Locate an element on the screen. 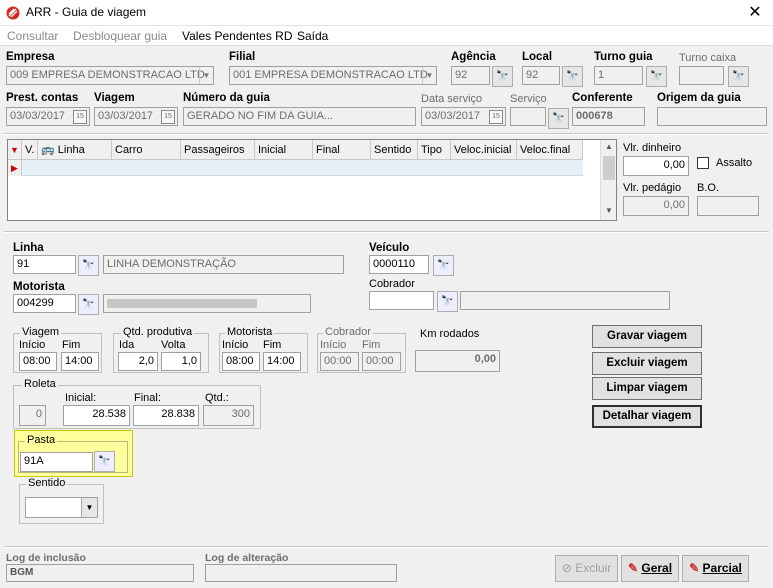 Image resolution: width=773 pixels, height=588 pixels. vlr-dinheiro-label: Vlr. dinheiro is located at coordinates (652, 148).